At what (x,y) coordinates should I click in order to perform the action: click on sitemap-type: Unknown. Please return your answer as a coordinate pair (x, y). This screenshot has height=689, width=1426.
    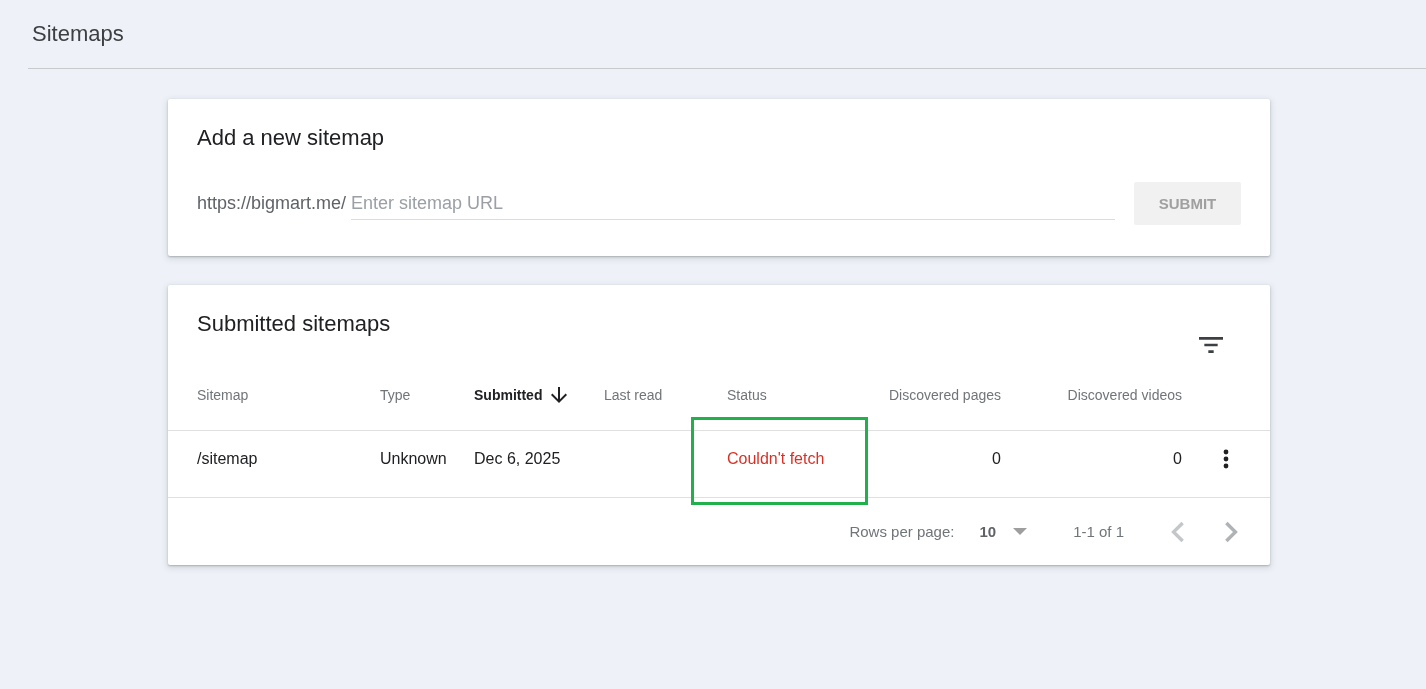
    Looking at the image, I should click on (413, 459).